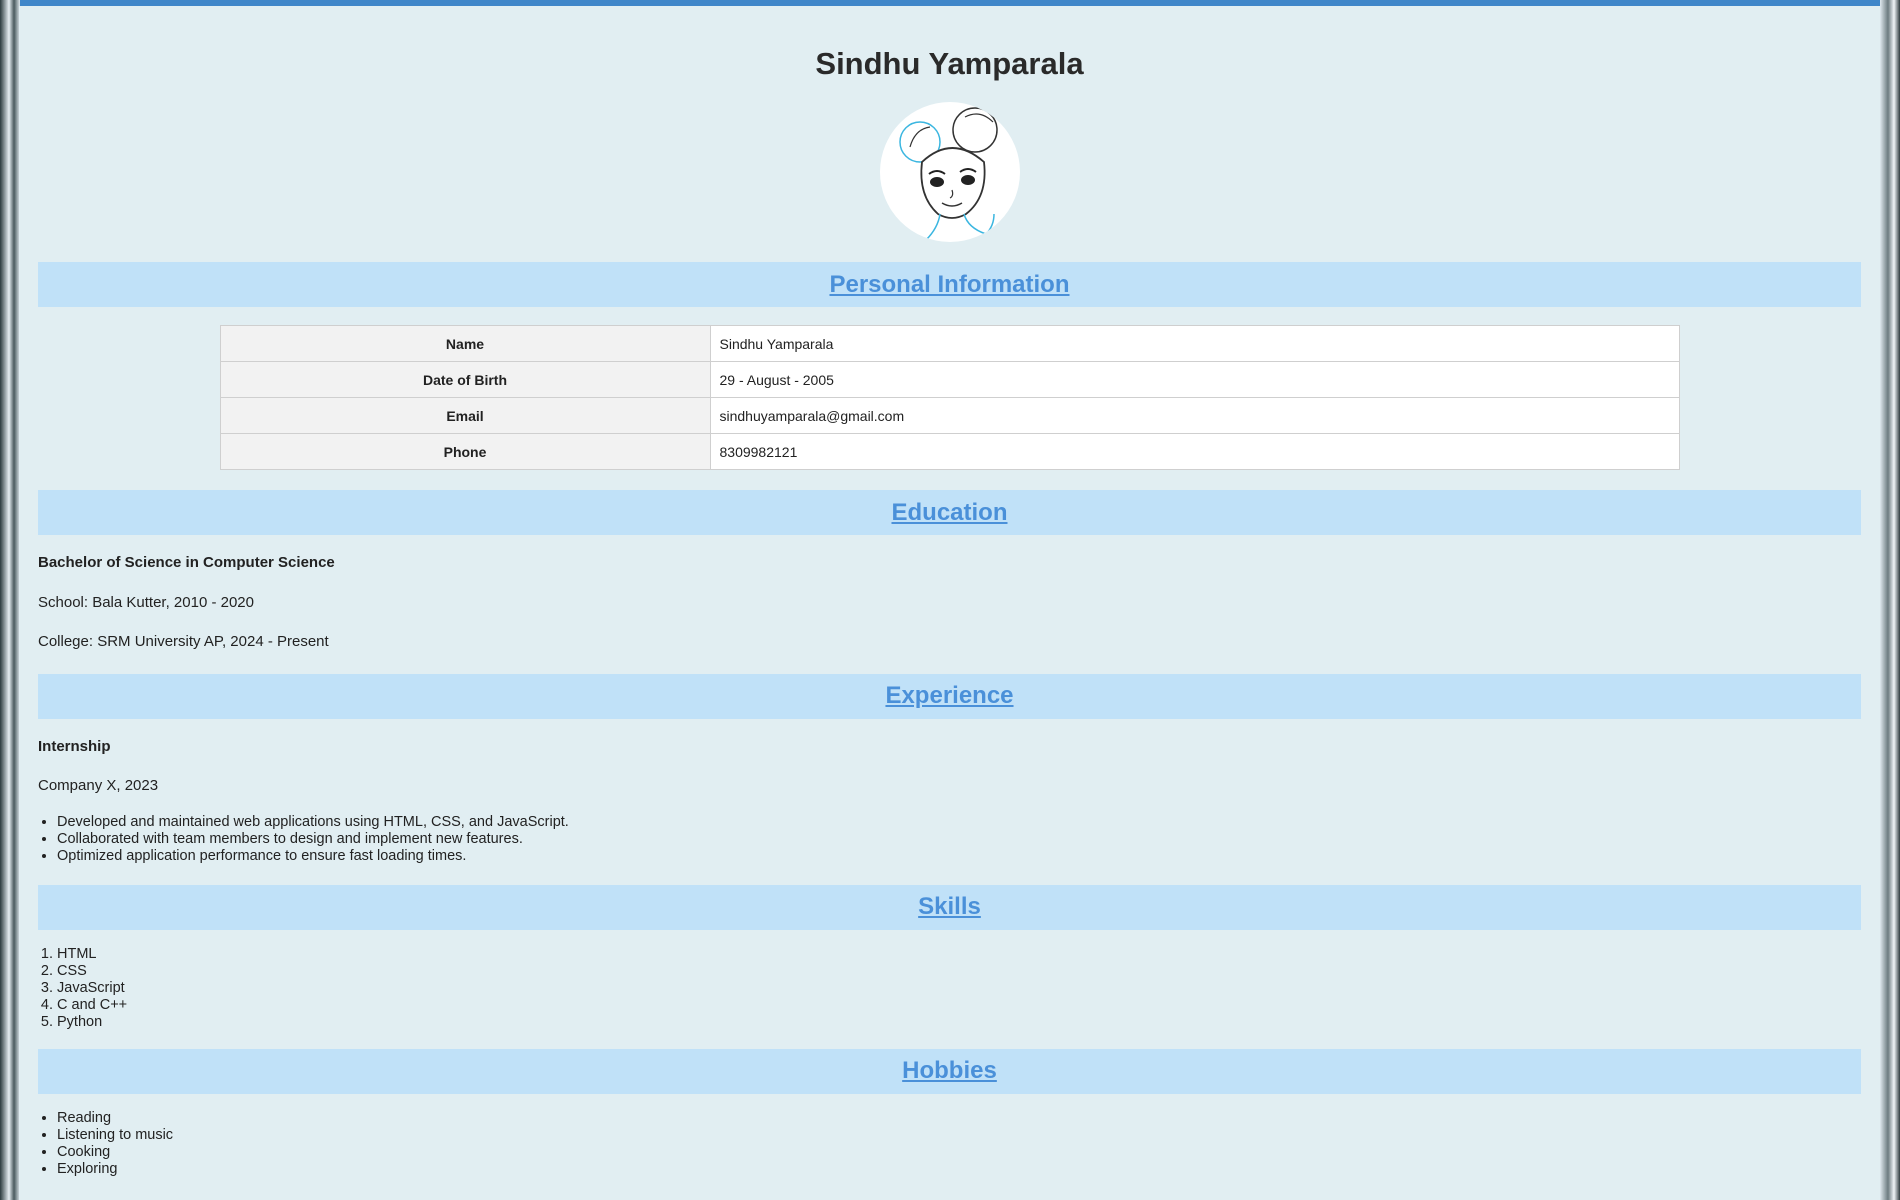 The width and height of the screenshot is (1900, 1200). I want to click on experience-link: Experience, so click(949, 696).